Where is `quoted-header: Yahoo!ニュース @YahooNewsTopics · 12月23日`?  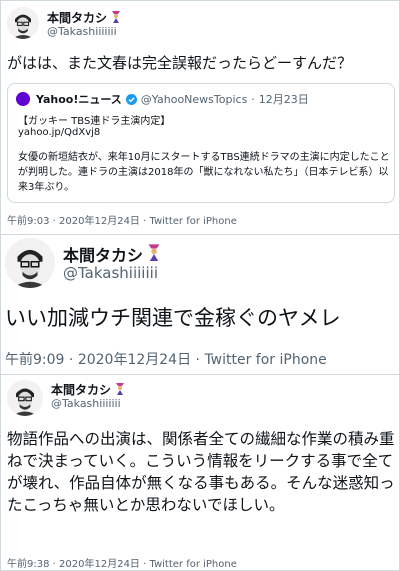 quoted-header: Yahoo!ニュース @YahooNewsTopics · 12月23日 is located at coordinates (172, 99).